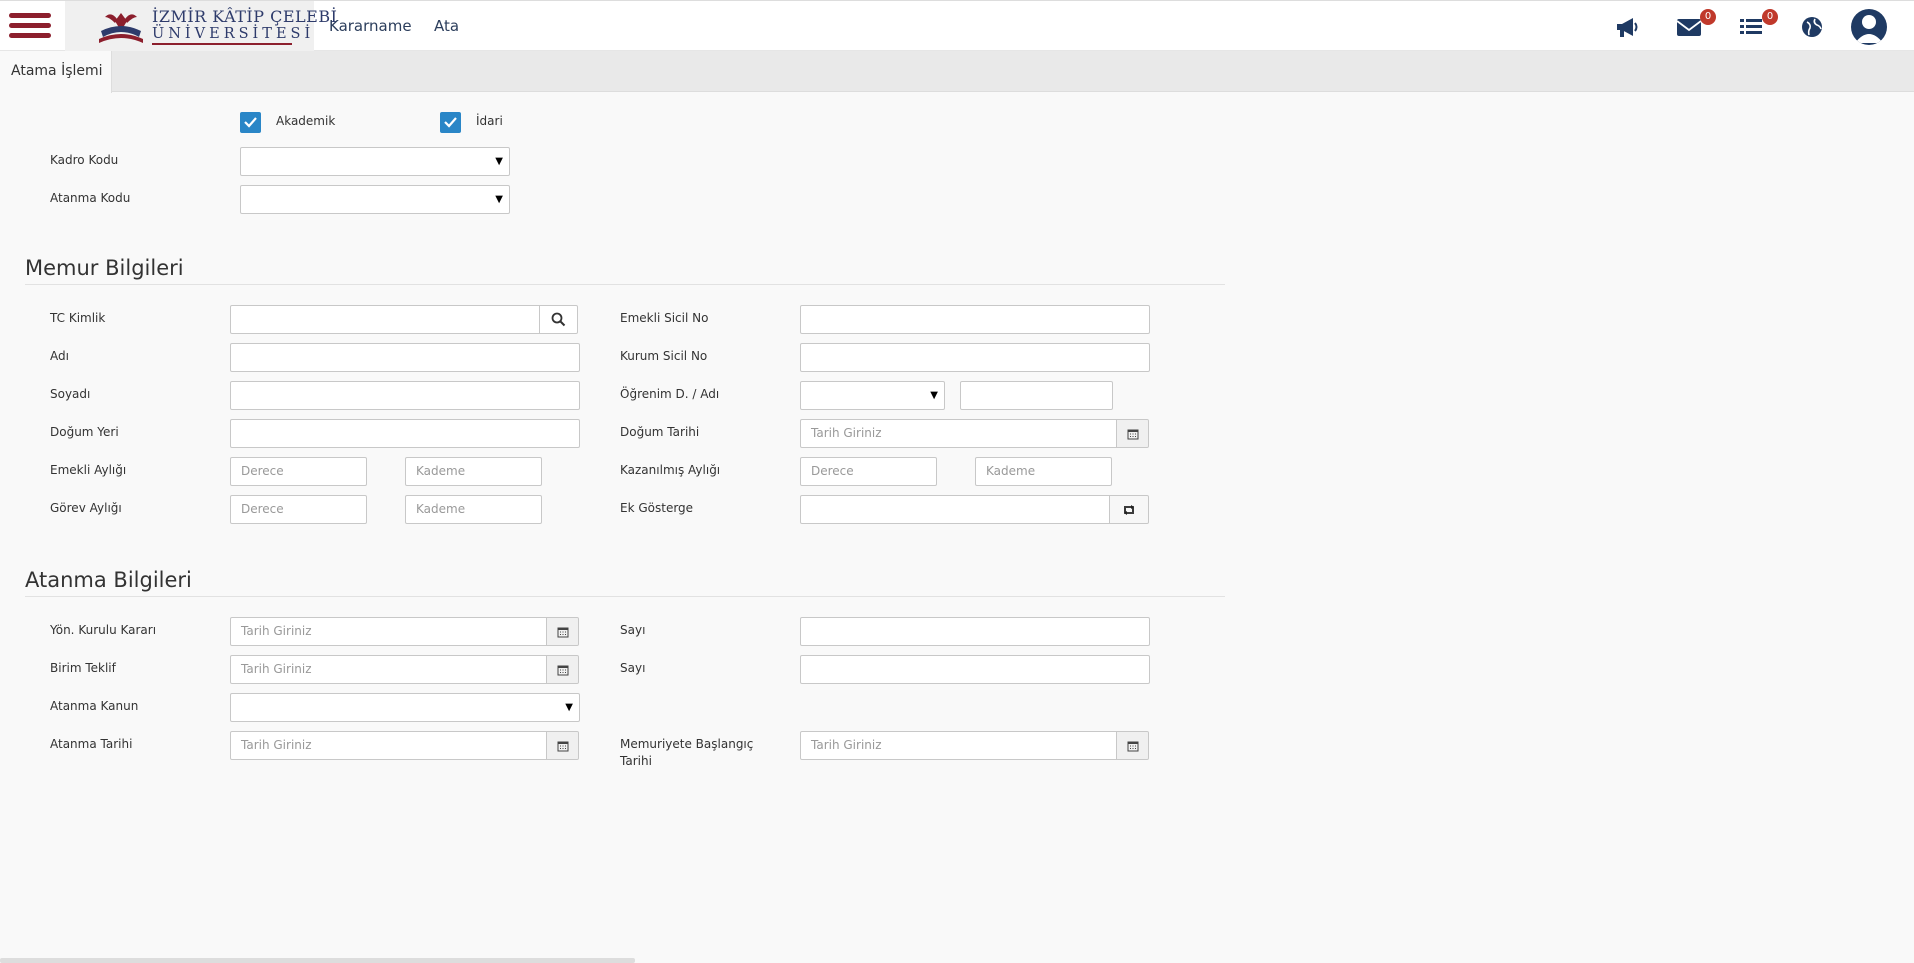 This screenshot has height=963, width=1914. Describe the element at coordinates (633, 630) in the screenshot. I see `sayi-label-1: Sayı` at that location.